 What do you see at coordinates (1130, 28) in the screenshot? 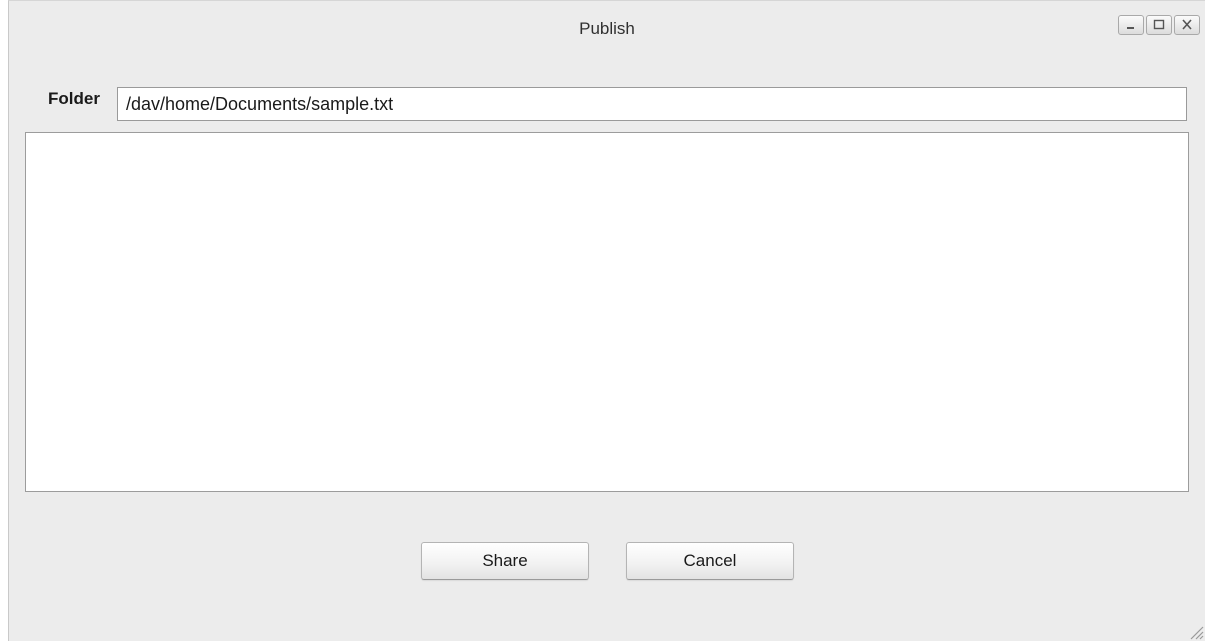
I see `minimize-icon` at bounding box center [1130, 28].